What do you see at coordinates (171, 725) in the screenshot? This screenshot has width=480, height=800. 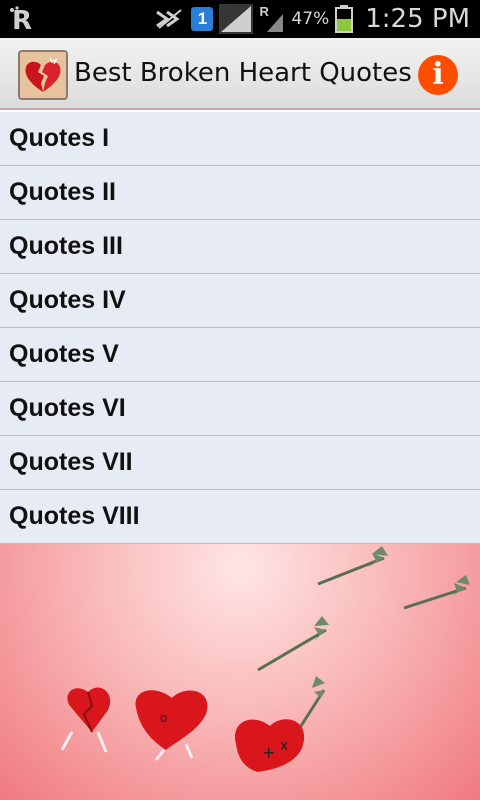 I see `heart-middle: o` at bounding box center [171, 725].